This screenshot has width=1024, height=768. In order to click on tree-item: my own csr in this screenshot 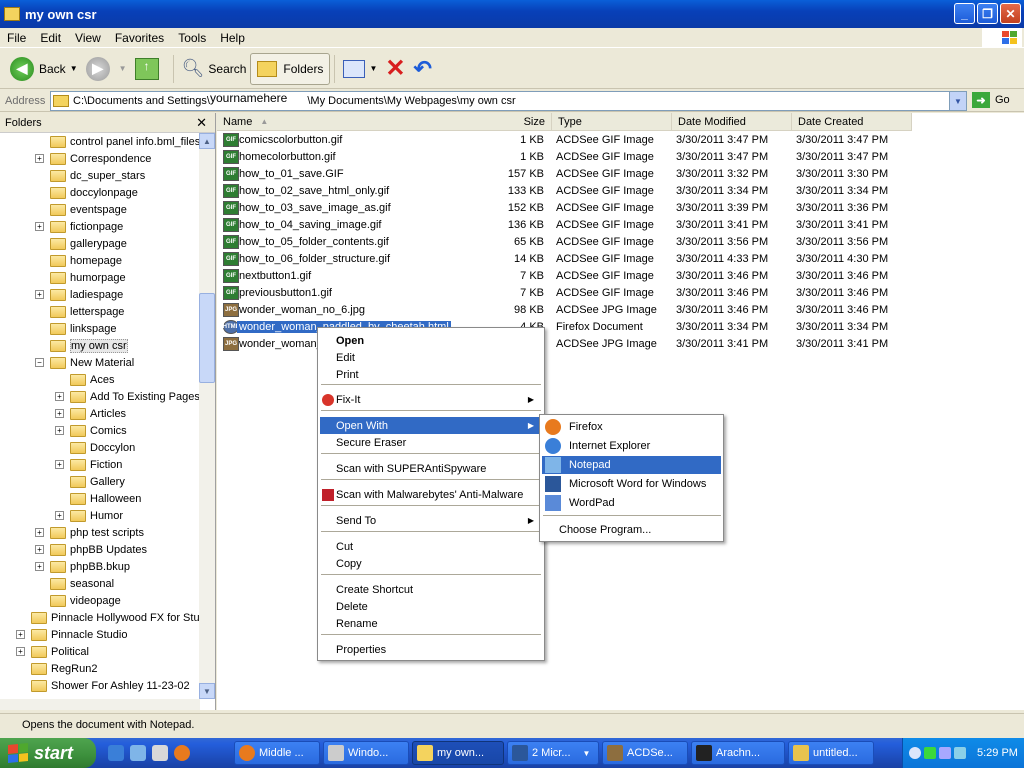, I will do `click(89, 345)`.